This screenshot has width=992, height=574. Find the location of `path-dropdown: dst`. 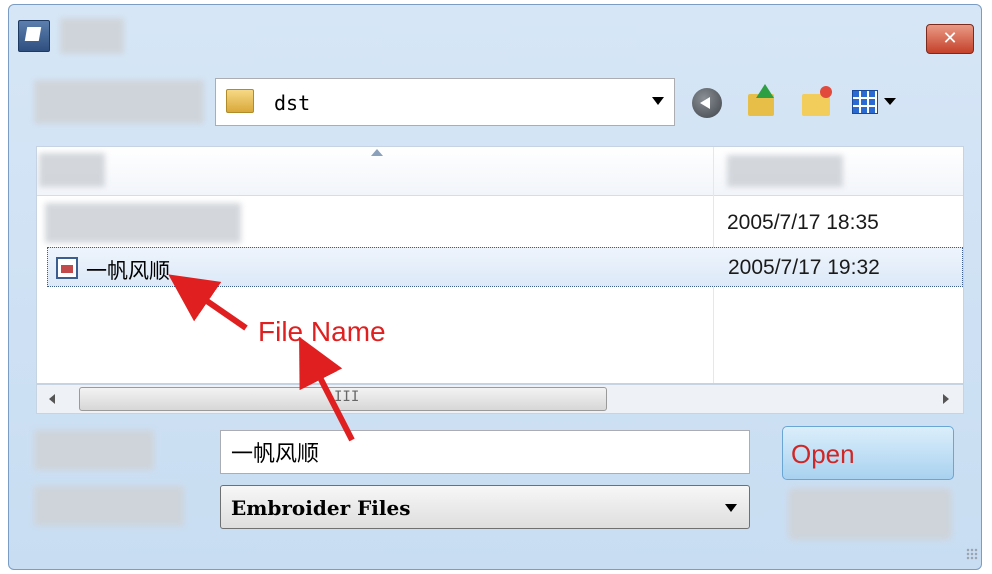

path-dropdown: dst is located at coordinates (445, 102).